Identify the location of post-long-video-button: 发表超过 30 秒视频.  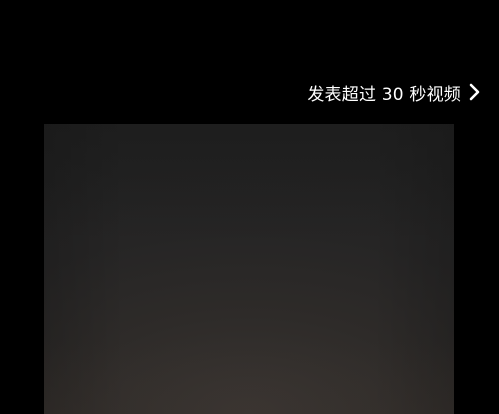
(394, 92).